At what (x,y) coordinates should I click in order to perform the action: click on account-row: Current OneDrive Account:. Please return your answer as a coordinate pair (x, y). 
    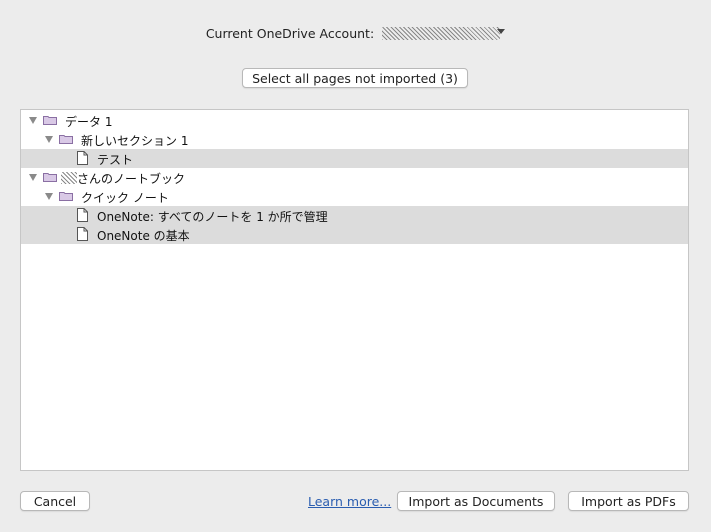
    Looking at the image, I should click on (355, 33).